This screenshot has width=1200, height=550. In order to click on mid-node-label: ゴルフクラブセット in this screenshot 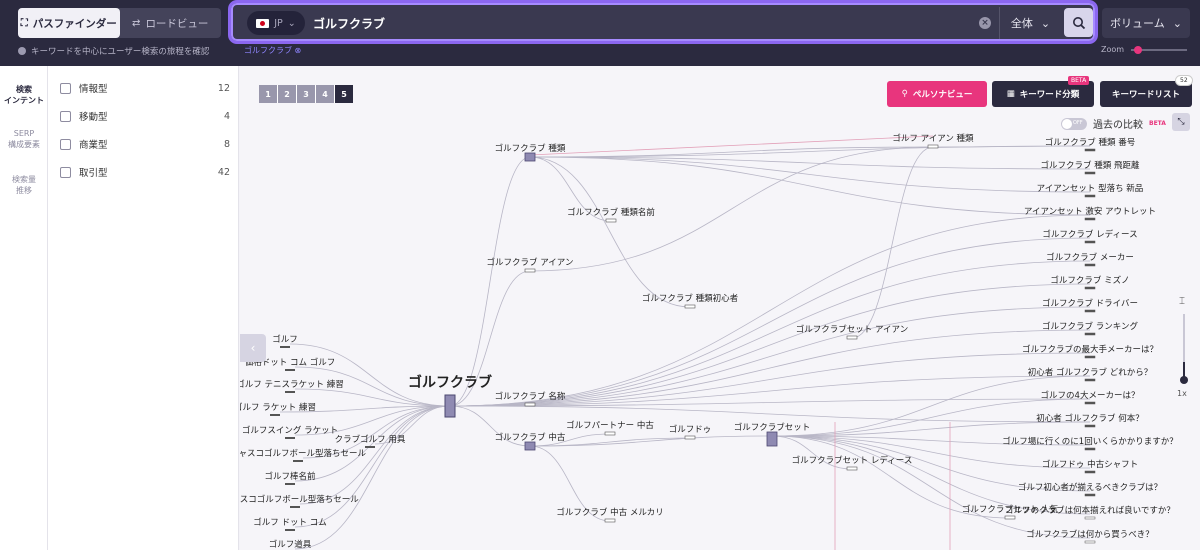, I will do `click(772, 427)`.